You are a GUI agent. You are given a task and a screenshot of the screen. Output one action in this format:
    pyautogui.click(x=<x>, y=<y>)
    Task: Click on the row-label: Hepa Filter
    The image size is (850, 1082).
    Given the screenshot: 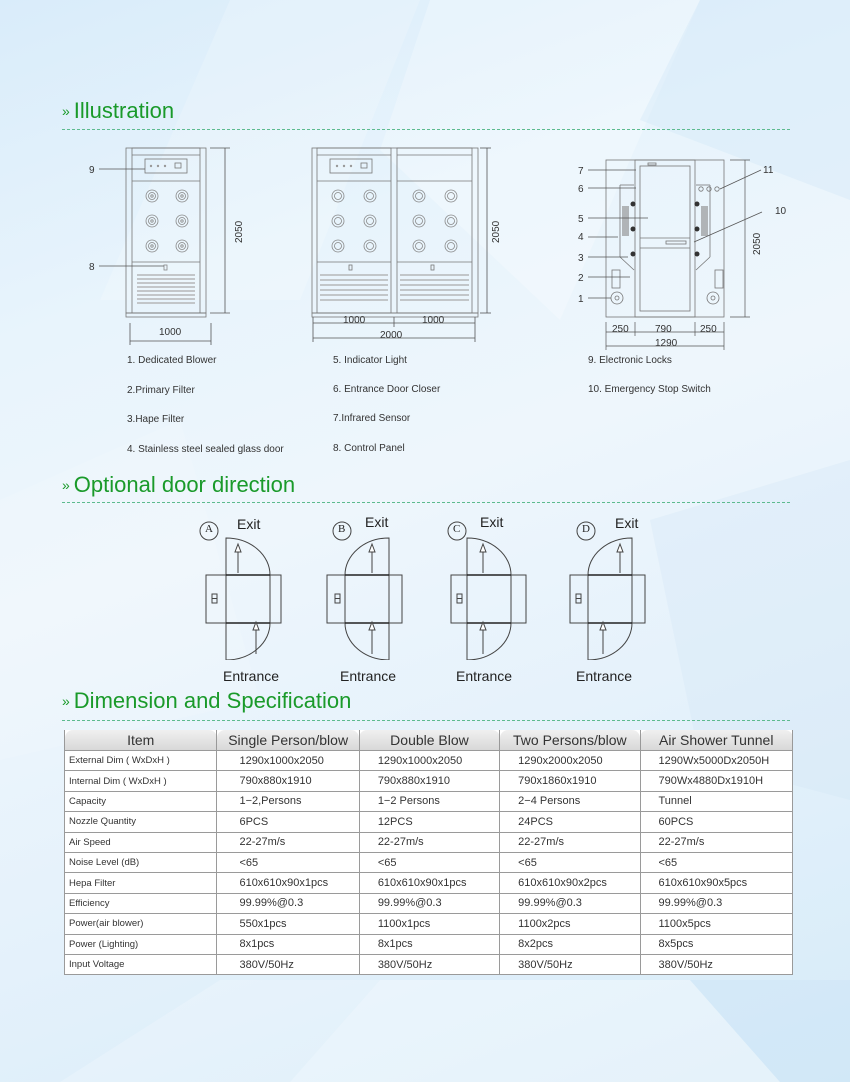 What is the action you would take?
    pyautogui.click(x=140, y=883)
    